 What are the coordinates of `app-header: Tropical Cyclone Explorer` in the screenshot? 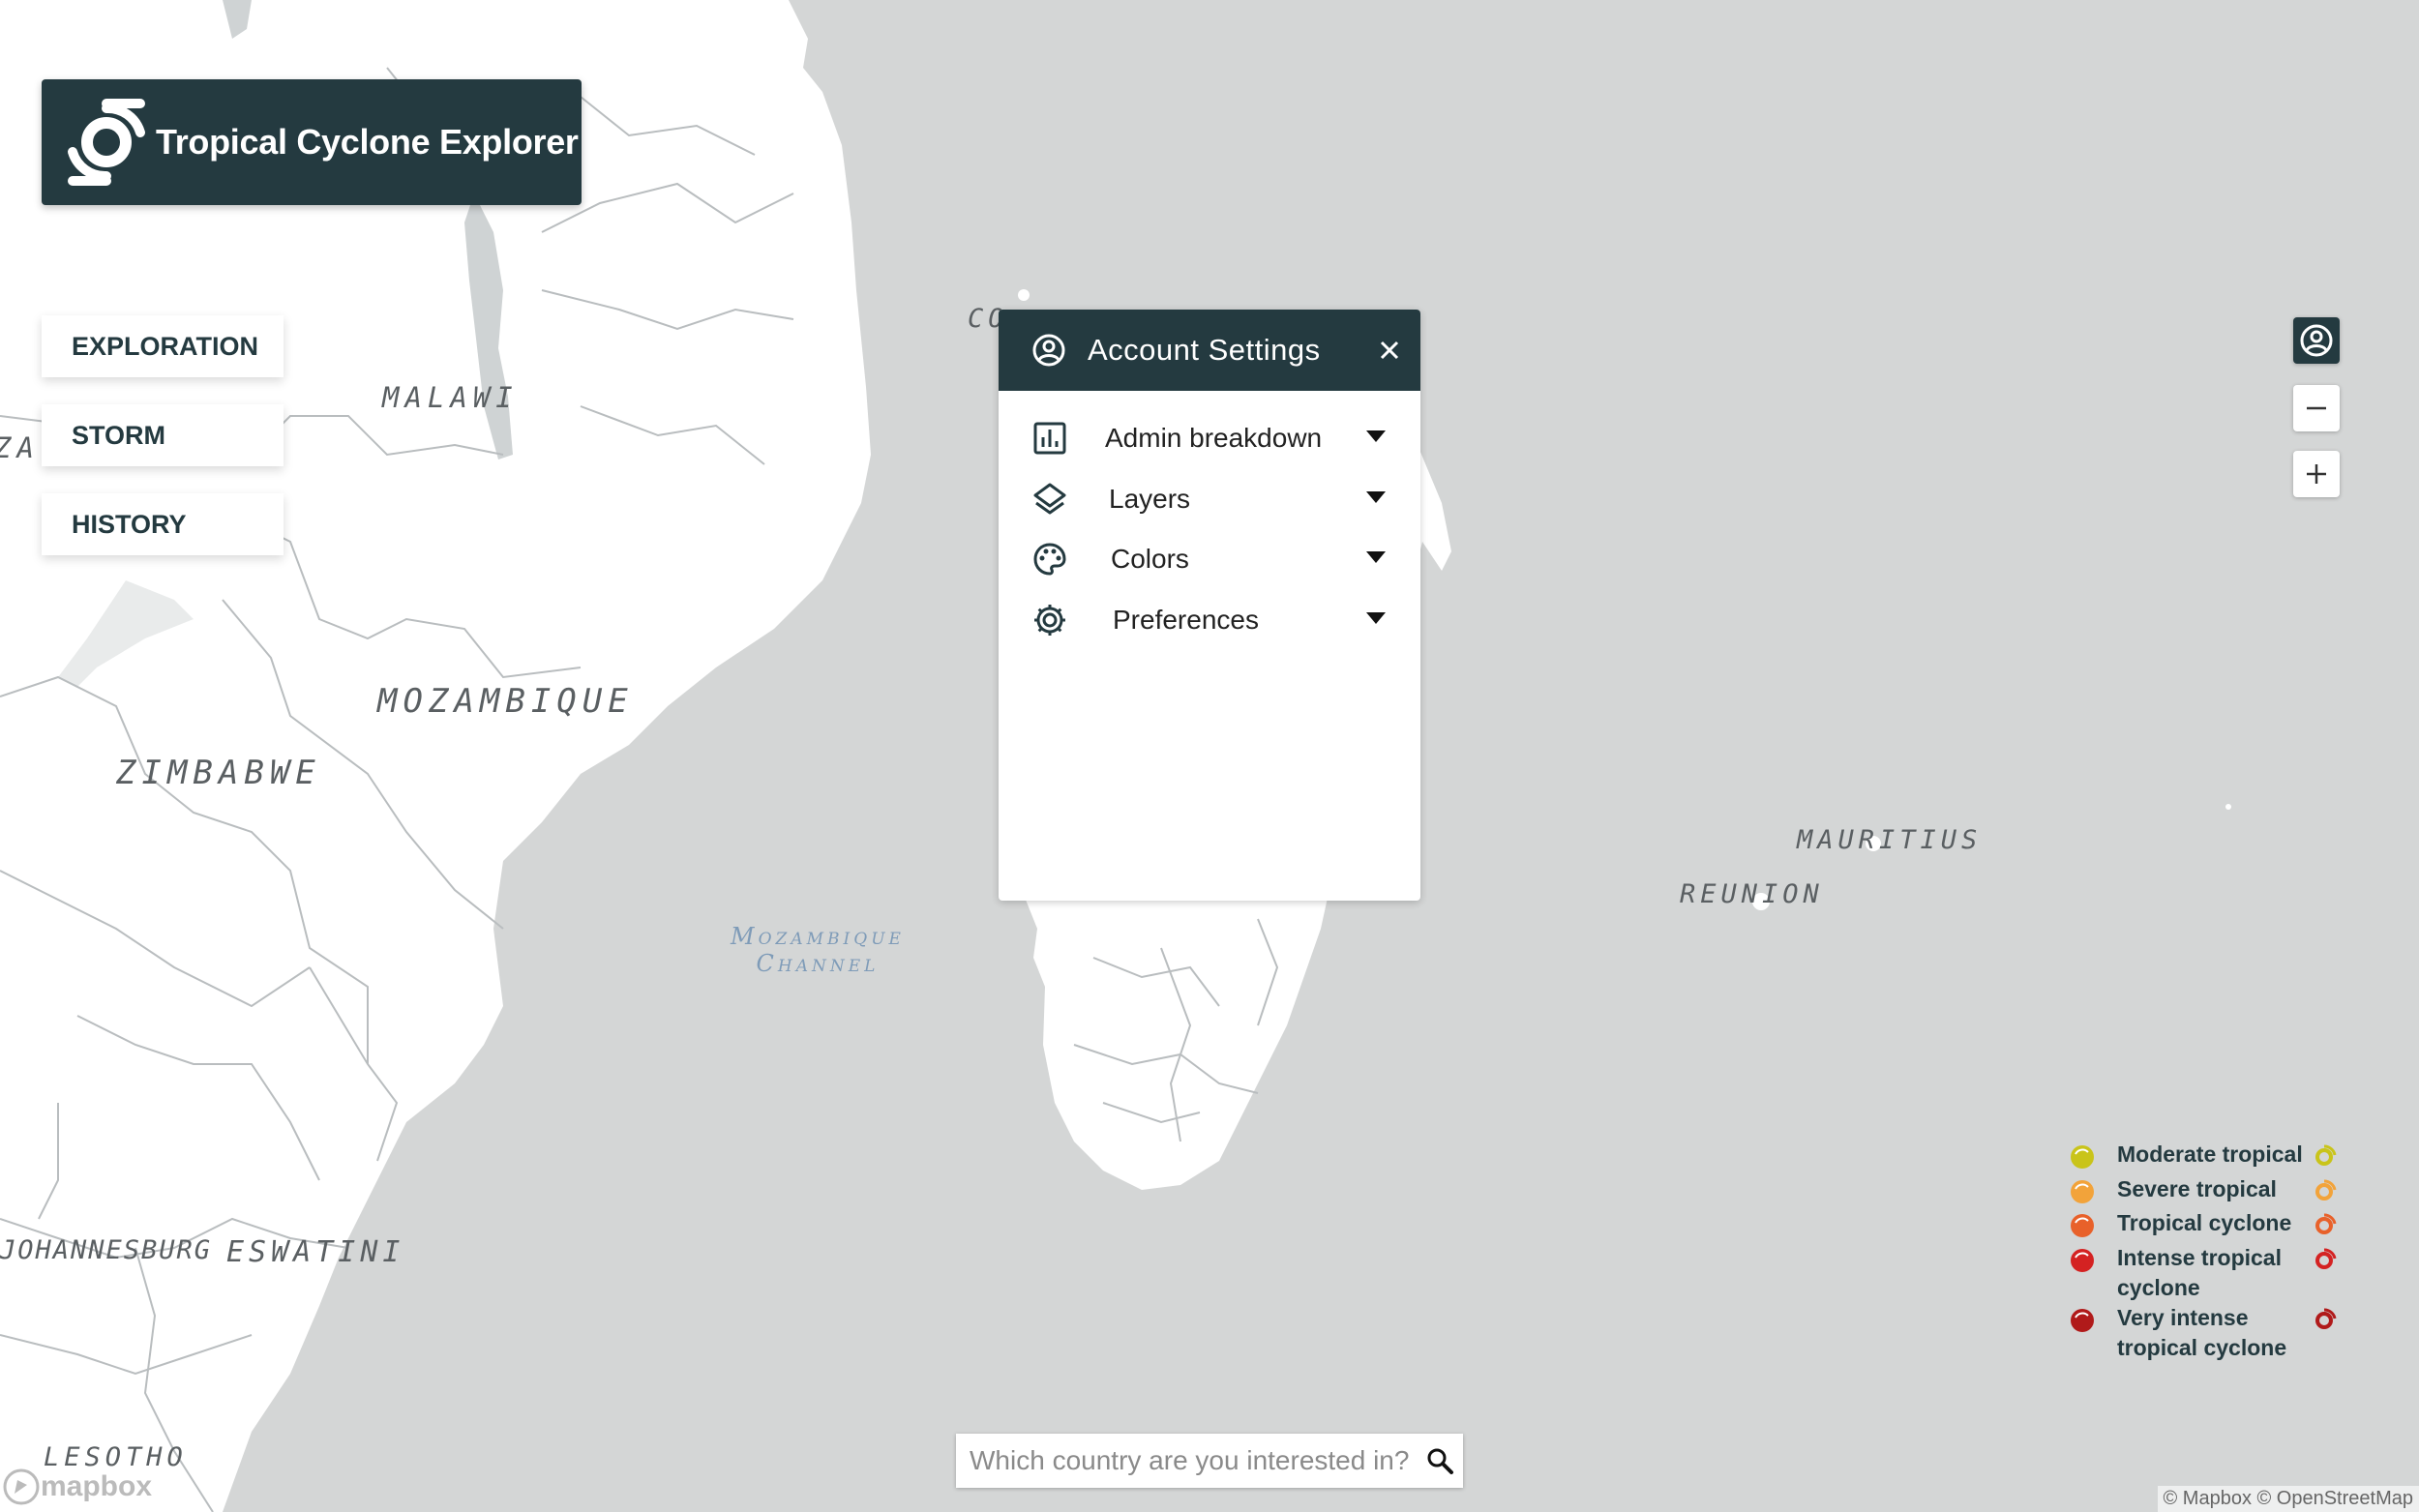 It's located at (312, 142).